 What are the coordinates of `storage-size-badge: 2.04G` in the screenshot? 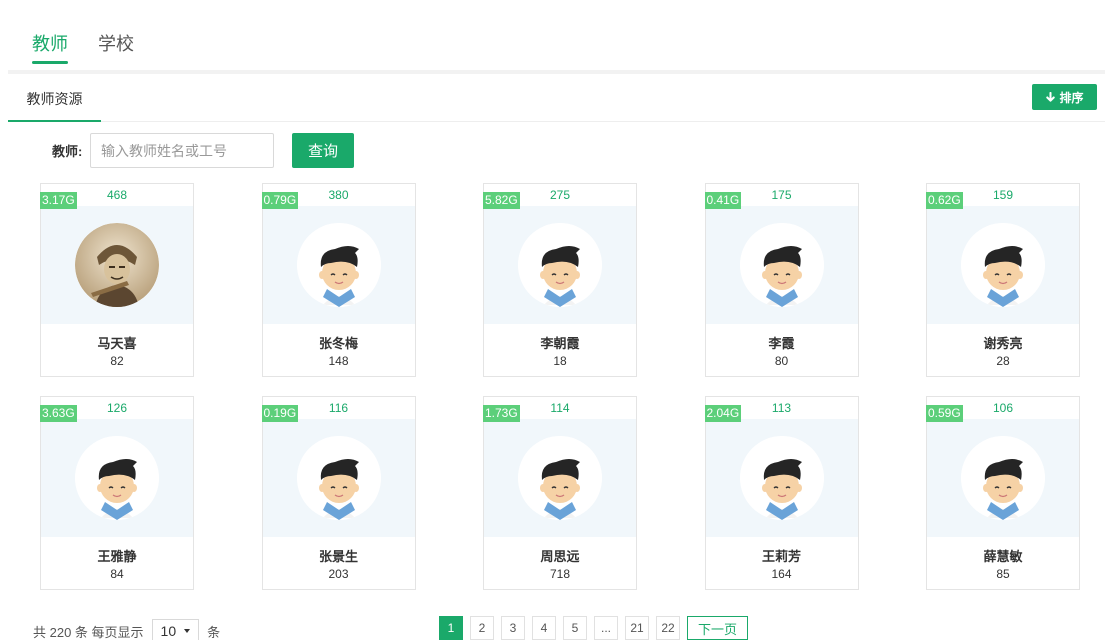 It's located at (723, 413).